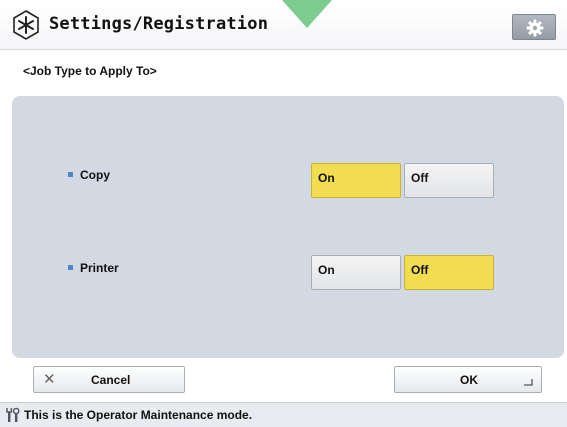 The height and width of the screenshot is (427, 567). I want to click on ok-button: OK, so click(468, 379).